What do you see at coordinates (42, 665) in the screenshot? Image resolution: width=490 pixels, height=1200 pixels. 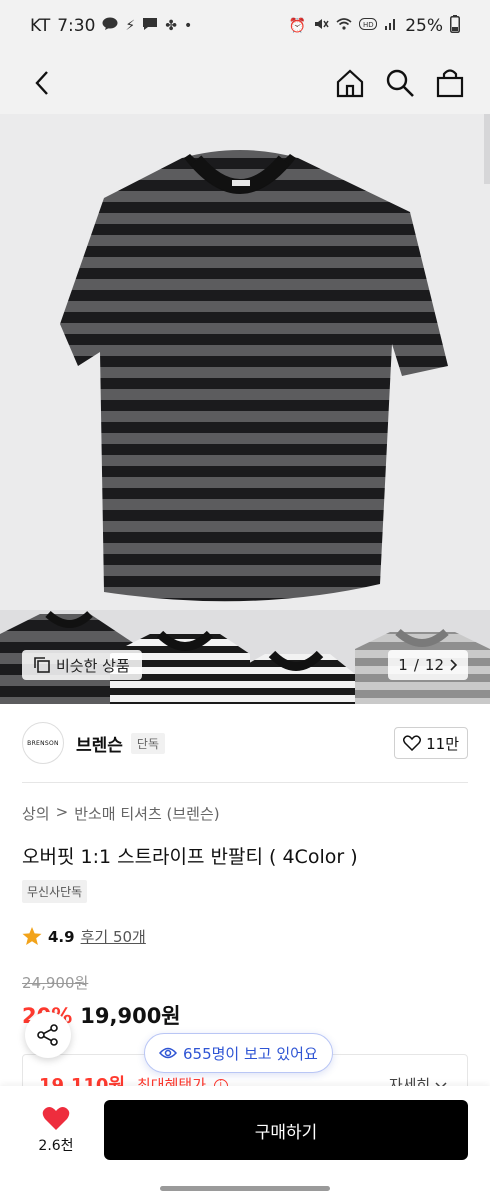 I see `copy-icon` at bounding box center [42, 665].